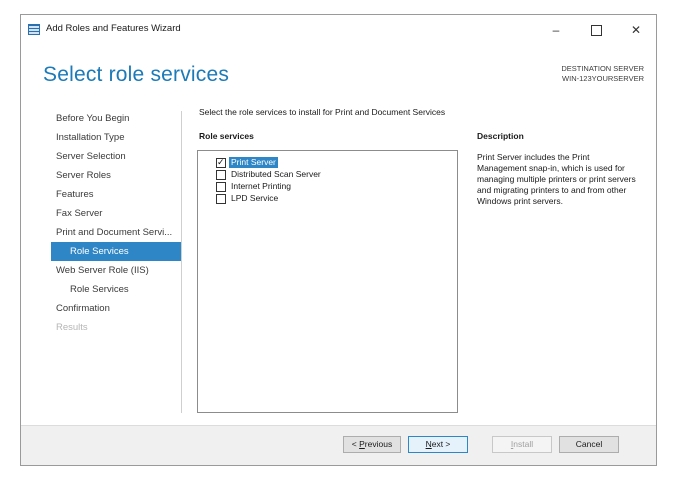 Image resolution: width=679 pixels, height=482 pixels. Describe the element at coordinates (116, 270) in the screenshot. I see `nav-web-server-role: Web Server Role (IIS)` at that location.